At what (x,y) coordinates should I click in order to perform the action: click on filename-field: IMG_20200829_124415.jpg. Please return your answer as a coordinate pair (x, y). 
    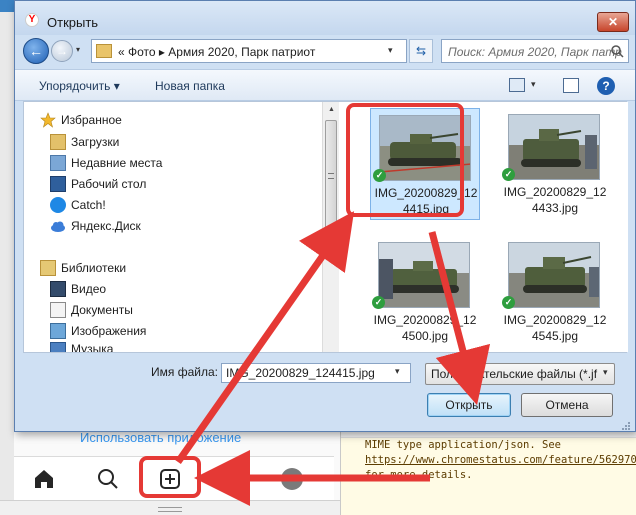
    Looking at the image, I should click on (316, 373).